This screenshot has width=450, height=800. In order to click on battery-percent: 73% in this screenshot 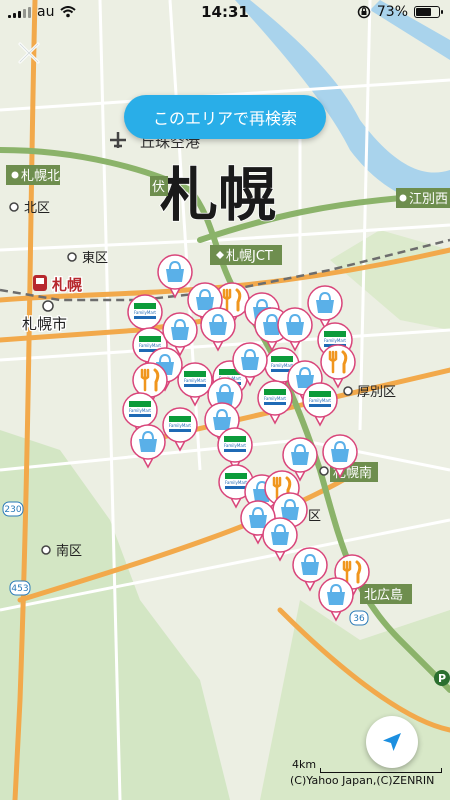, I will do `click(392, 12)`.